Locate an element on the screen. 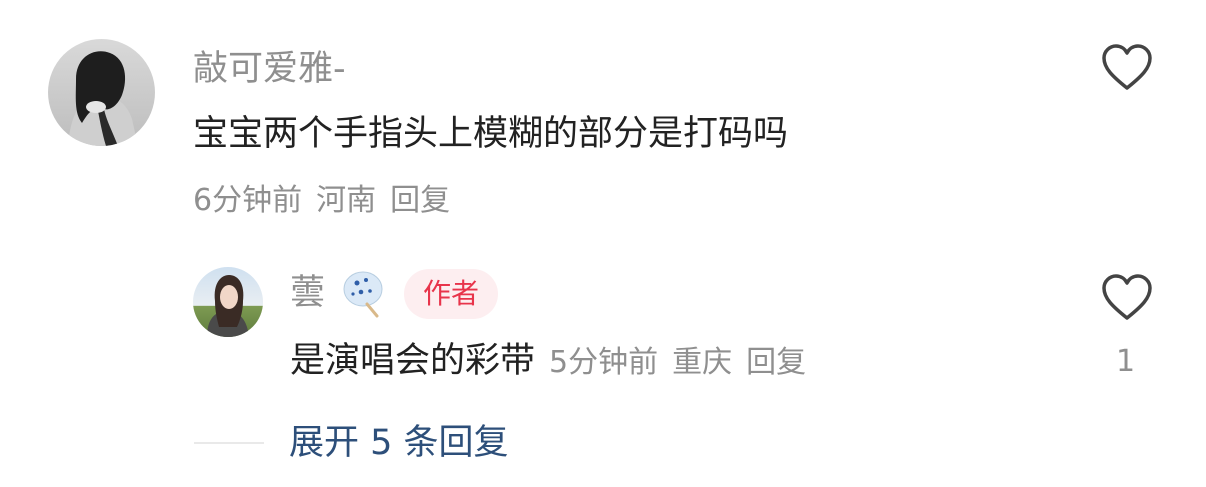 This screenshot has height=487, width=1206. comment-like-button is located at coordinates (1127, 68).